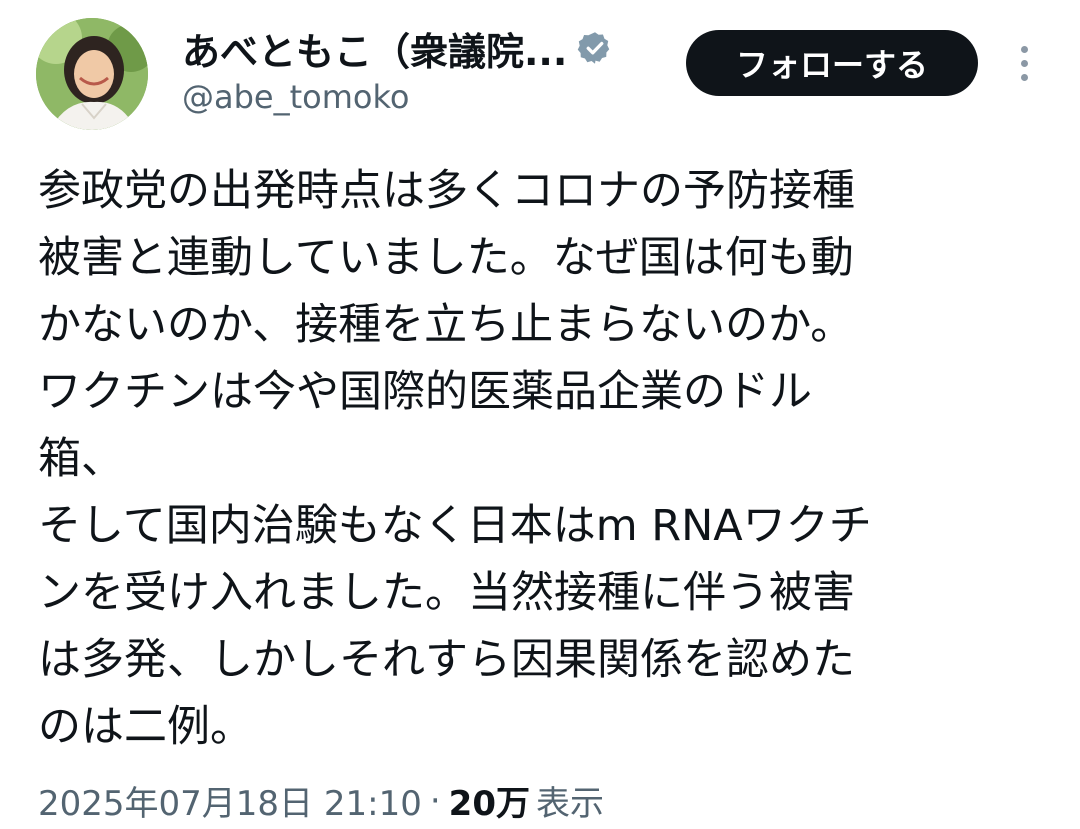 Image resolution: width=1080 pixels, height=829 pixels. What do you see at coordinates (595, 48) in the screenshot?
I see `verified-badge-icon` at bounding box center [595, 48].